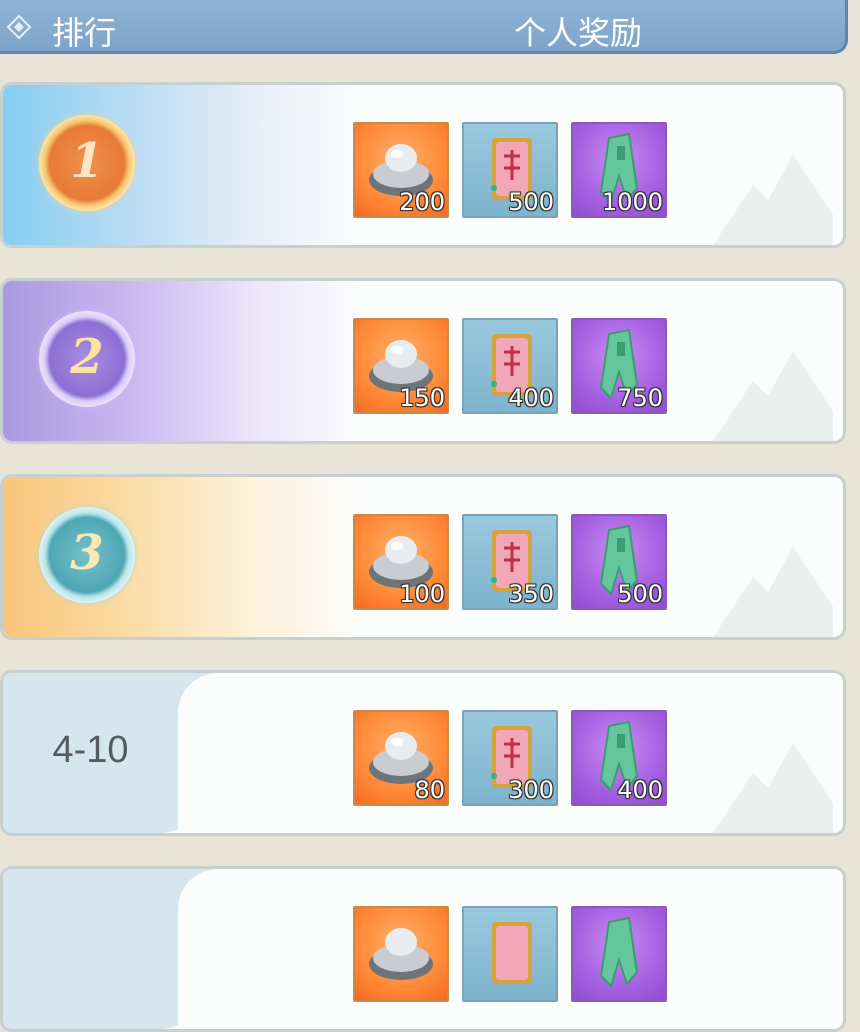 This screenshot has height=1032, width=860. I want to click on reward-item-silver: 150, so click(401, 366).